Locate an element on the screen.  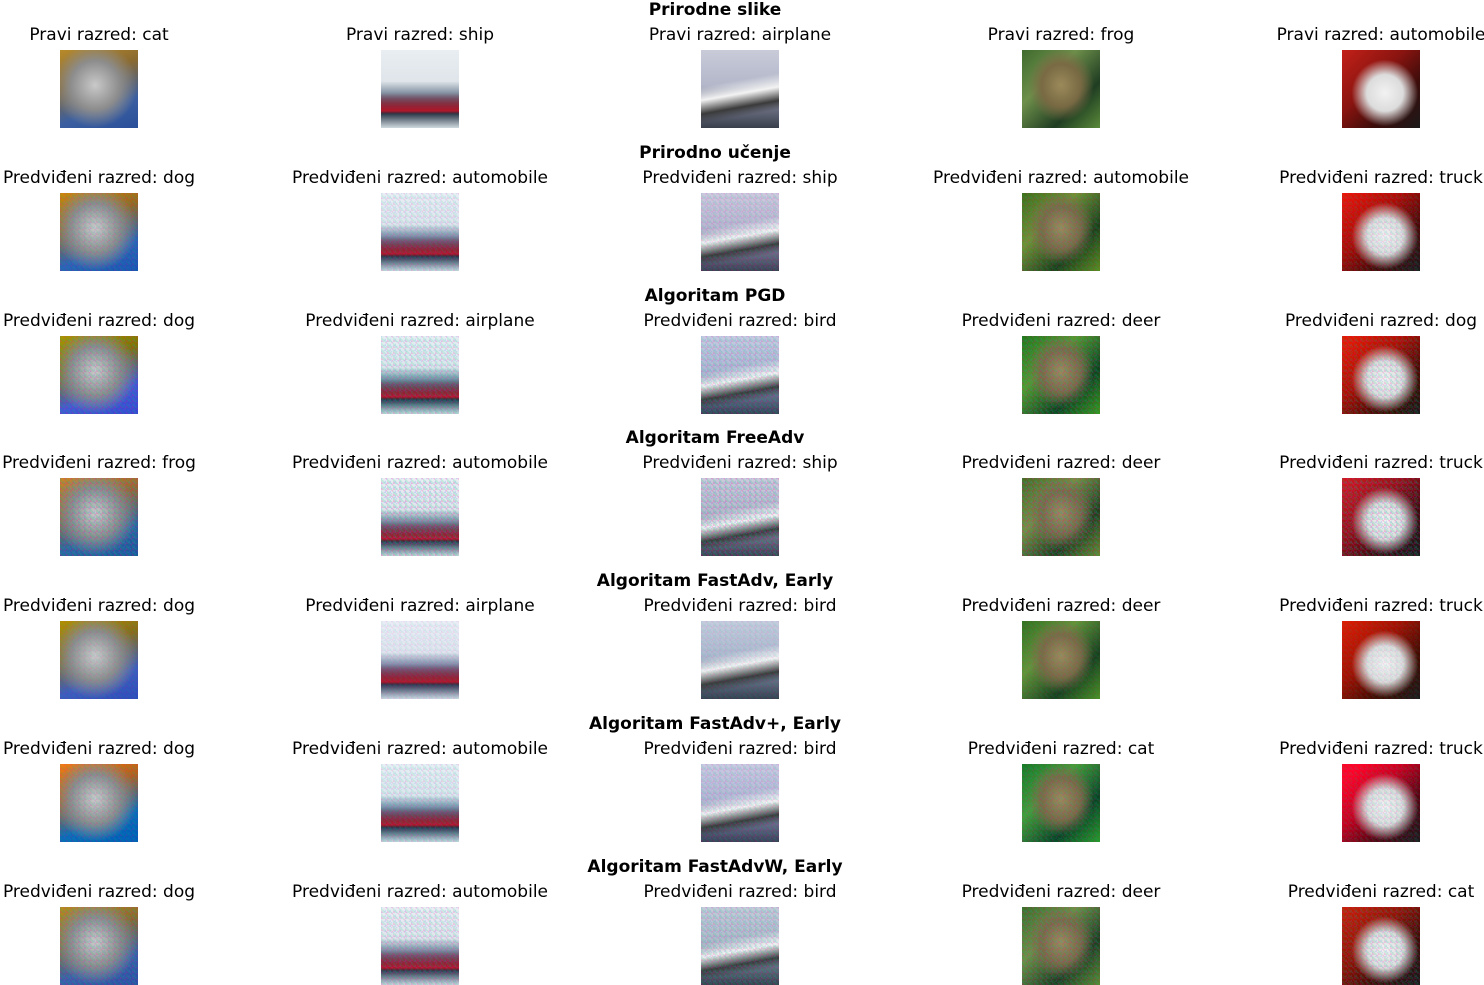
row-title: Algoritam FastAdv, Early is located at coordinates (715, 581).